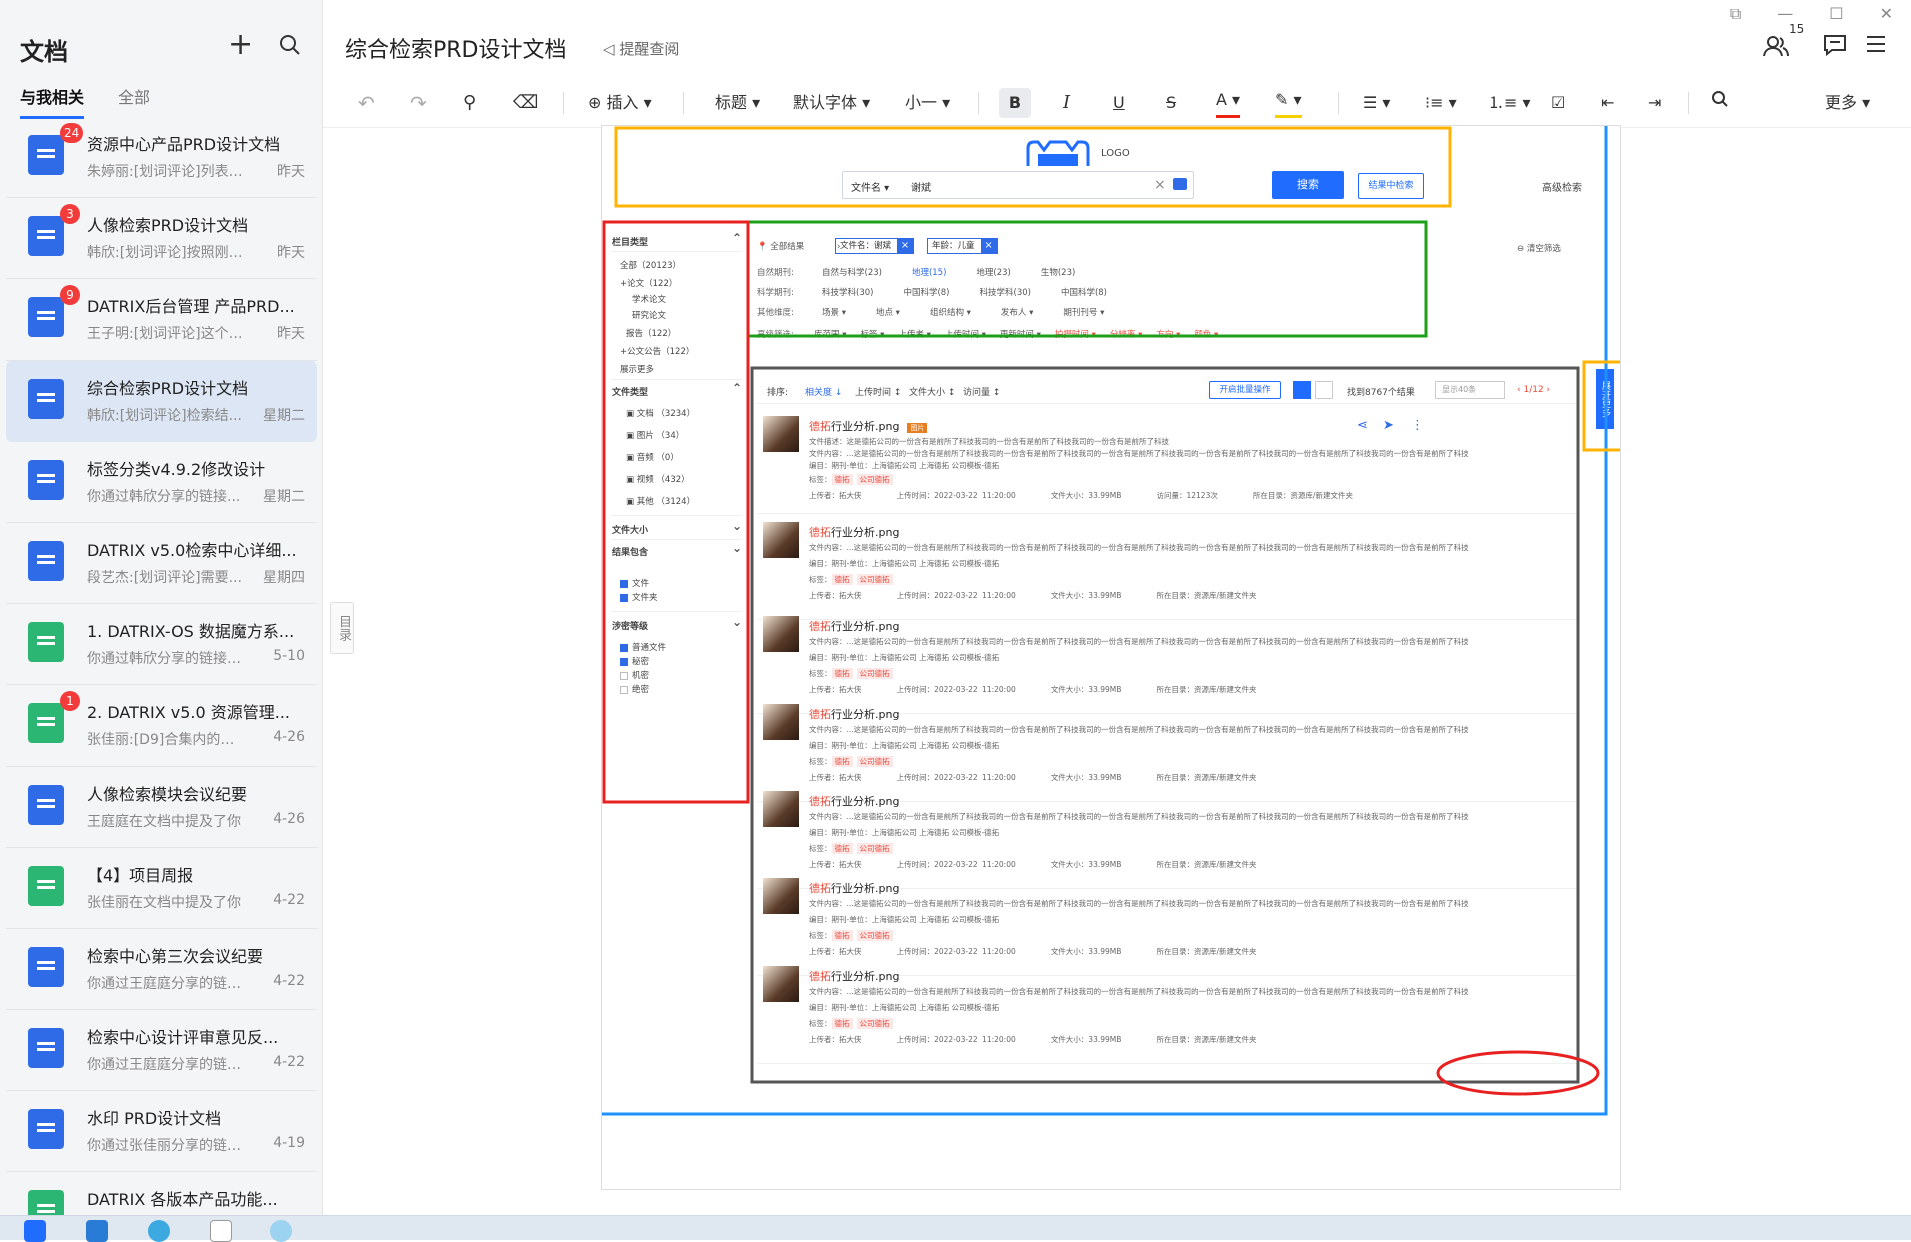  What do you see at coordinates (1228, 103) in the screenshot?
I see `font-color-button: A ▾` at bounding box center [1228, 103].